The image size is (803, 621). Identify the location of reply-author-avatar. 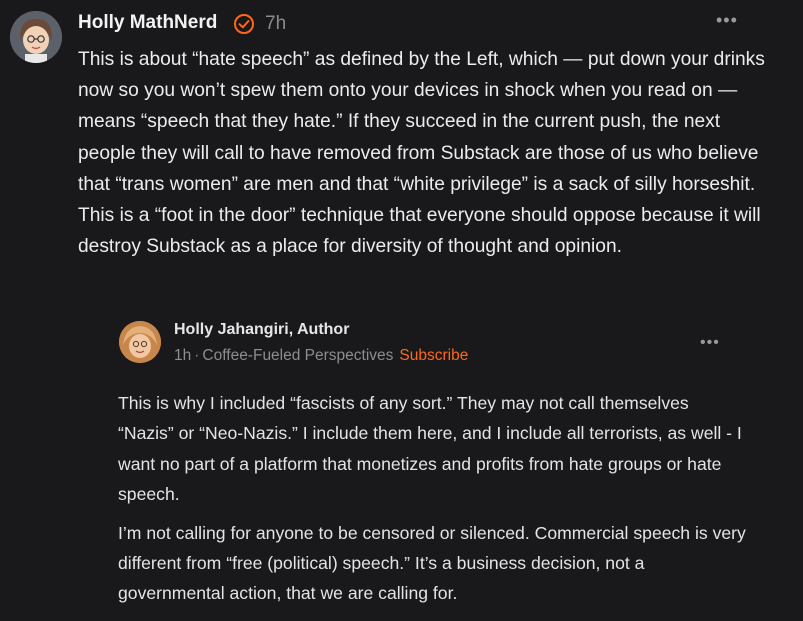
(140, 342).